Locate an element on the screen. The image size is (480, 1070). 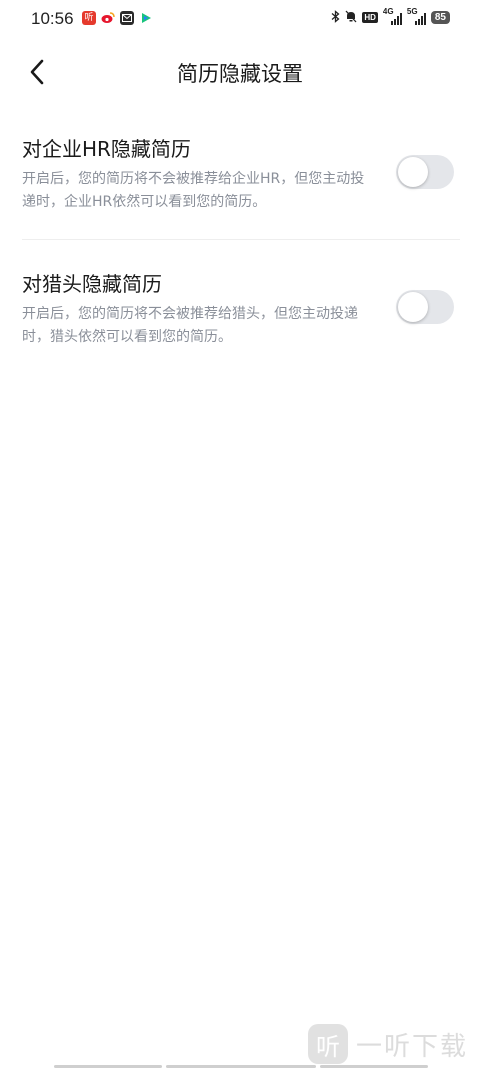
nav-indicator-left is located at coordinates (108, 1066).